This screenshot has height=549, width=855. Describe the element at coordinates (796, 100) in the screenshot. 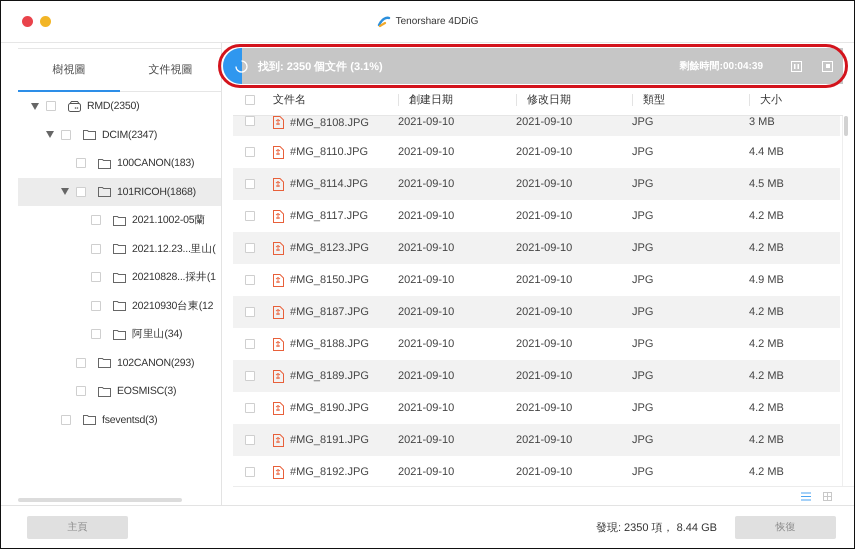

I see `column-header: 大小` at that location.